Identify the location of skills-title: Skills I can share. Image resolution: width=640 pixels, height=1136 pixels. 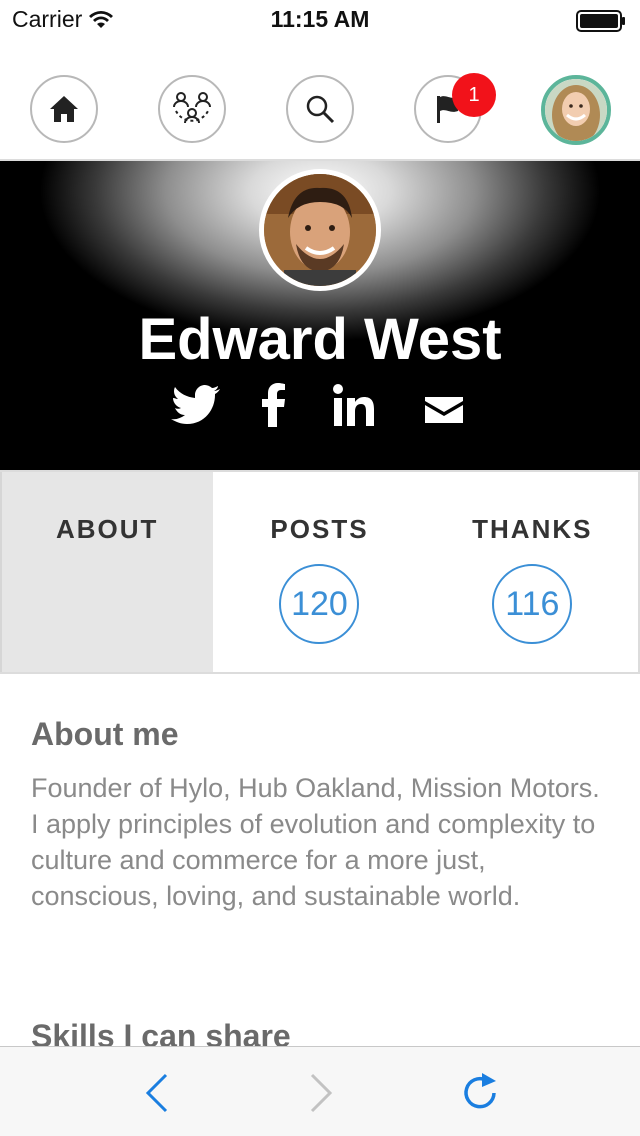
(161, 1032).